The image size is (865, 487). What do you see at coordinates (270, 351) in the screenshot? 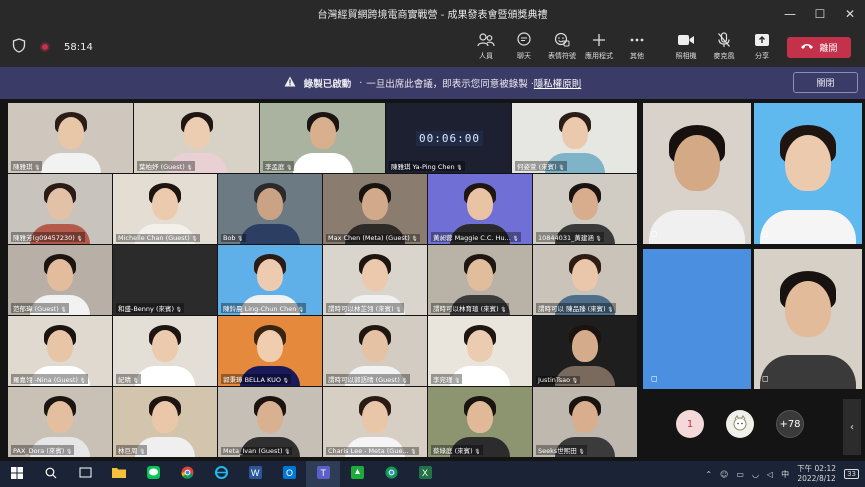
I see `video-tile: 郭秉璋 BELLA KUO` at bounding box center [270, 351].